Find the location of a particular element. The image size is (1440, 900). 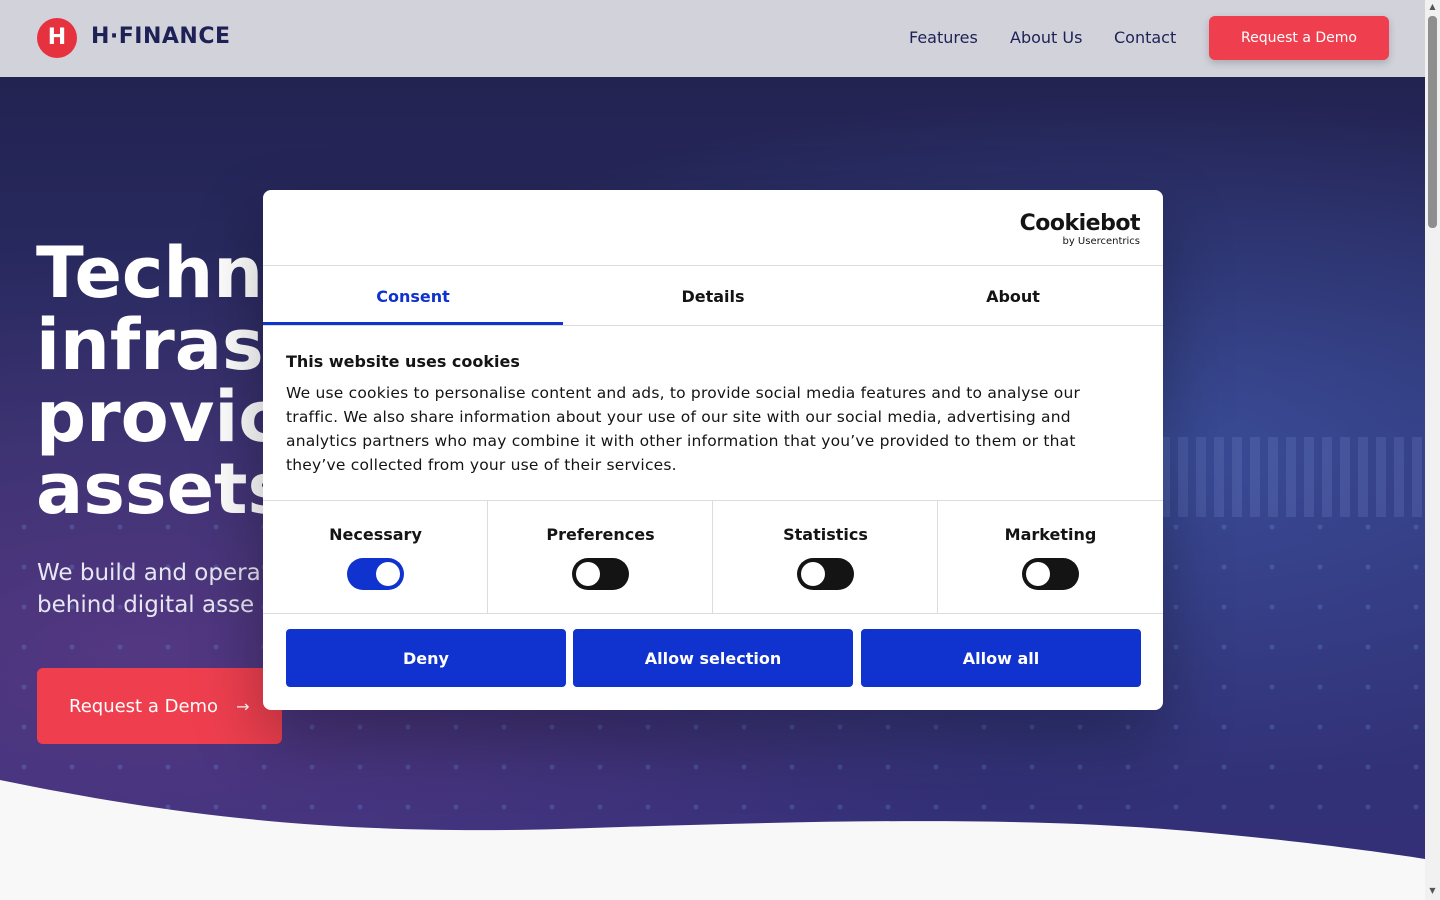

category-label: Marketing is located at coordinates (1050, 534).